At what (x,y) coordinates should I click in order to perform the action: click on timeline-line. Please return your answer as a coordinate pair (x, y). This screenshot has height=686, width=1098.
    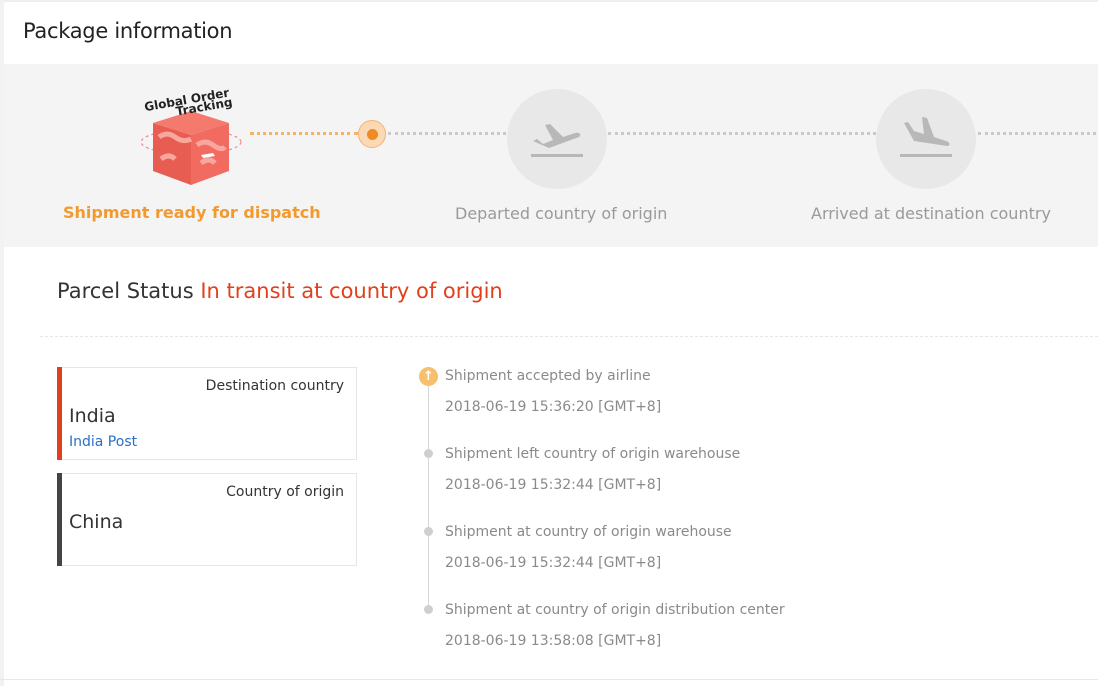
    Looking at the image, I should click on (428, 497).